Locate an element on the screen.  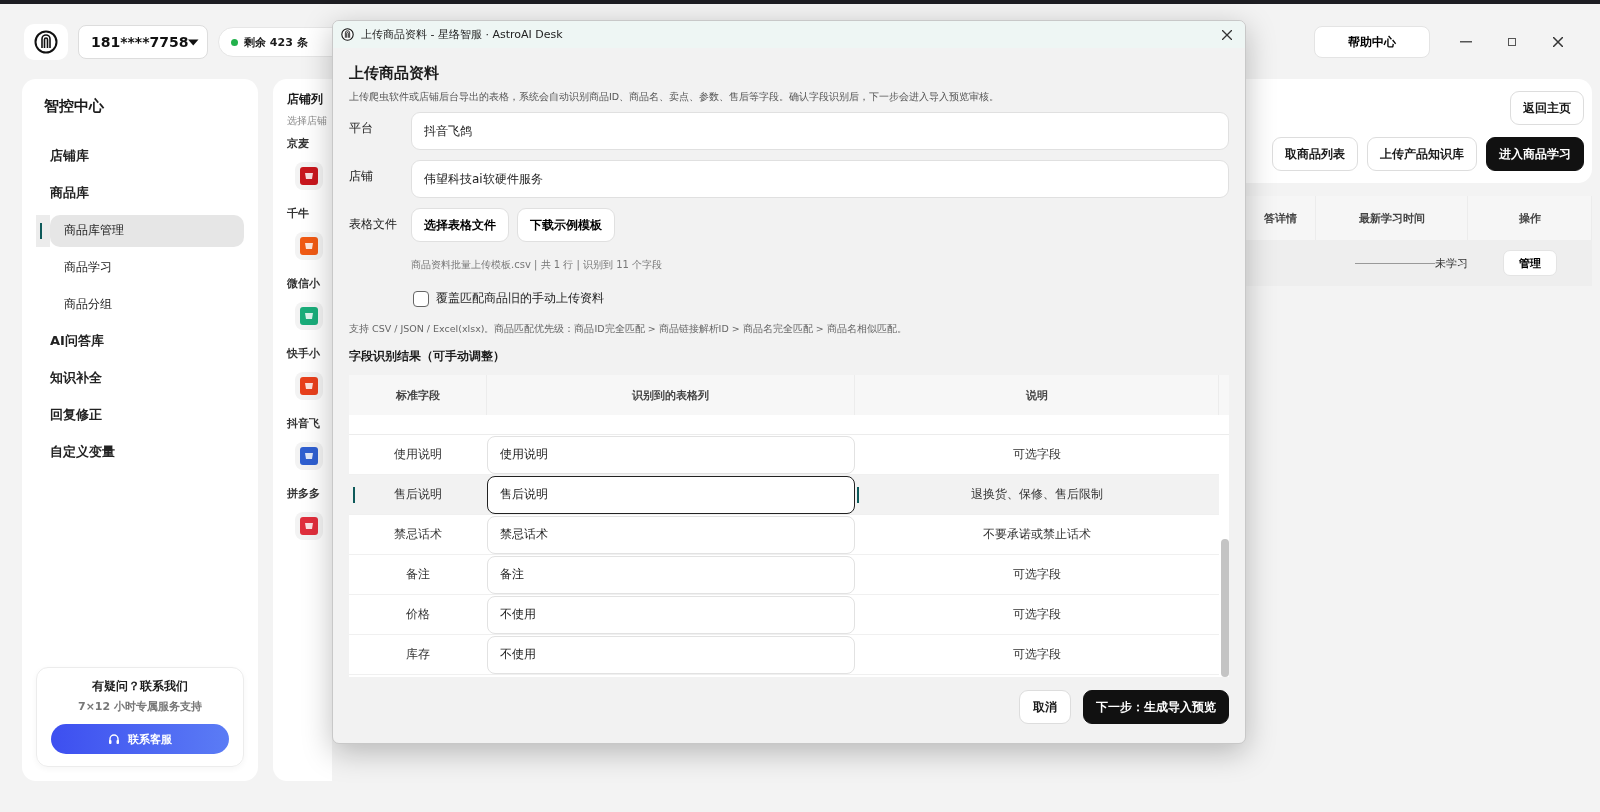
nav-item: AI问答库 is located at coordinates (140, 341).